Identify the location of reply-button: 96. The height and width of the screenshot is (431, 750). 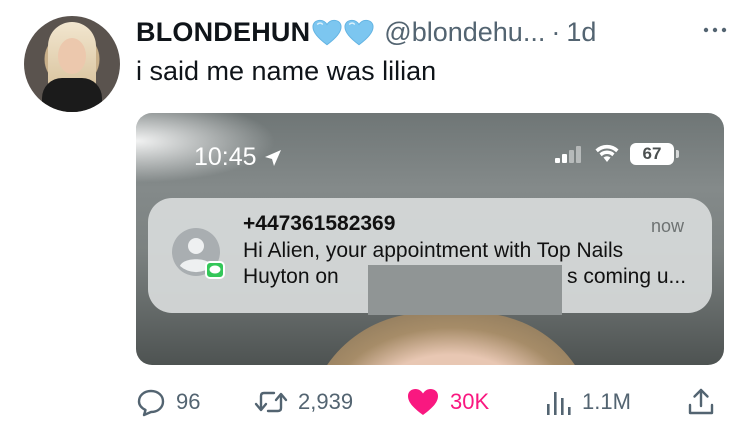
(168, 402).